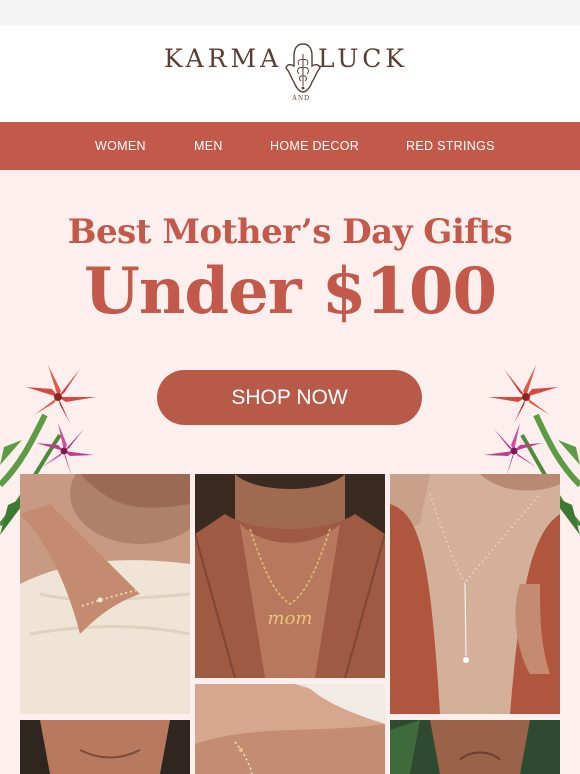  I want to click on photo-hand-bracelet, so click(290, 729).